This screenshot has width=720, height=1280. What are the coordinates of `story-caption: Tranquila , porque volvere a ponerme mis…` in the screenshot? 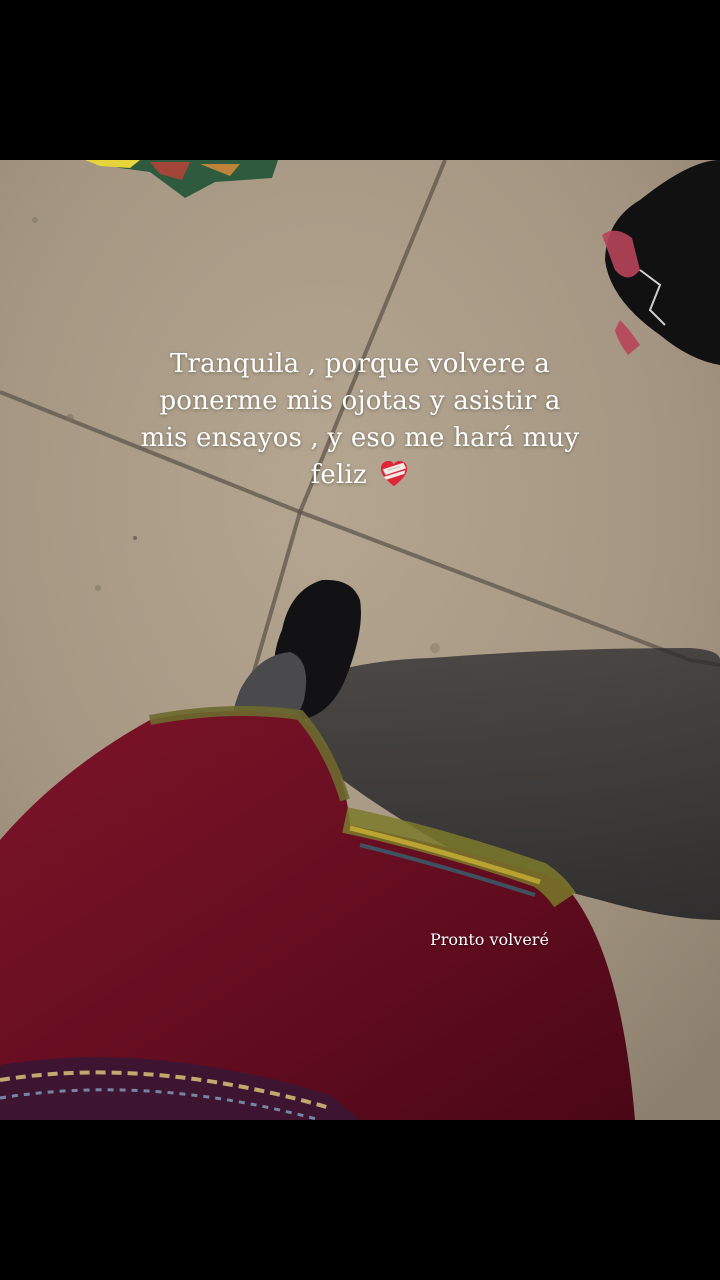 It's located at (360, 420).